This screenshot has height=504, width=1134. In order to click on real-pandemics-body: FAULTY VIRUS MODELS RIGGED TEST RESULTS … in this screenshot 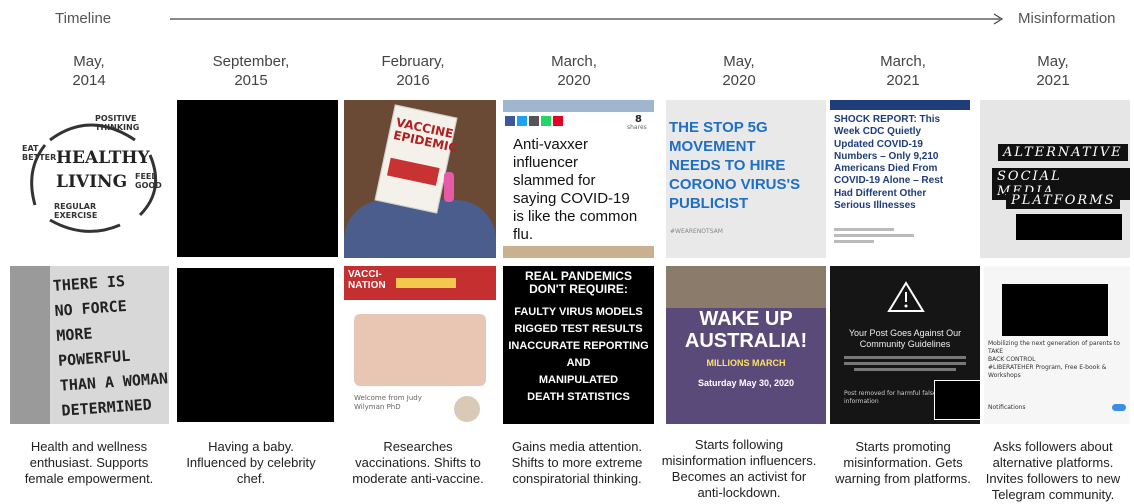, I will do `click(578, 354)`.